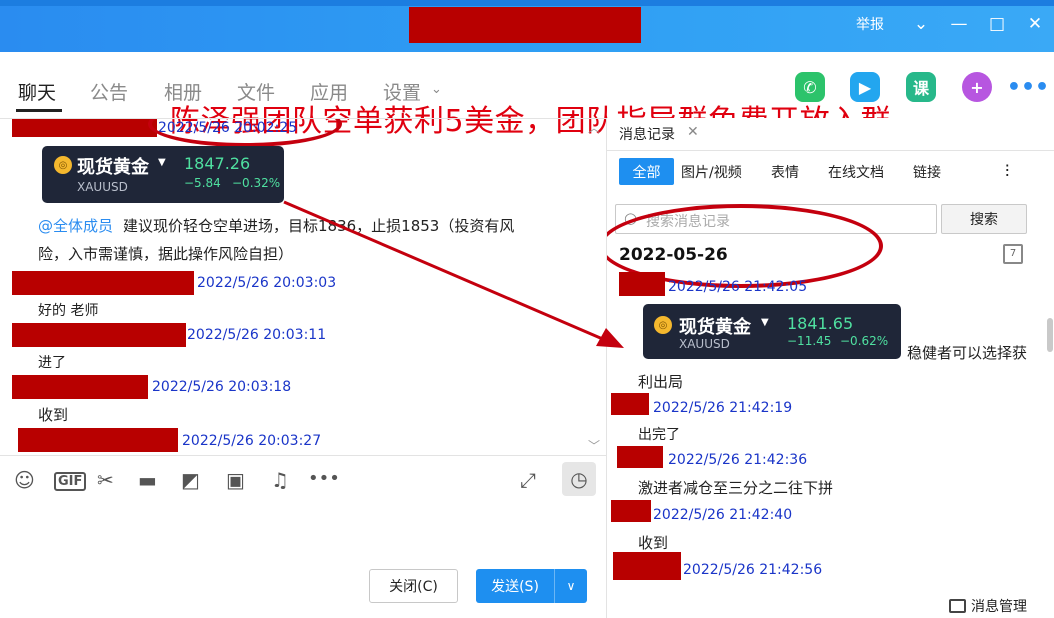 The image size is (1054, 618). I want to click on message-timestamp: 2022/5/26 21:42:19, so click(723, 408).